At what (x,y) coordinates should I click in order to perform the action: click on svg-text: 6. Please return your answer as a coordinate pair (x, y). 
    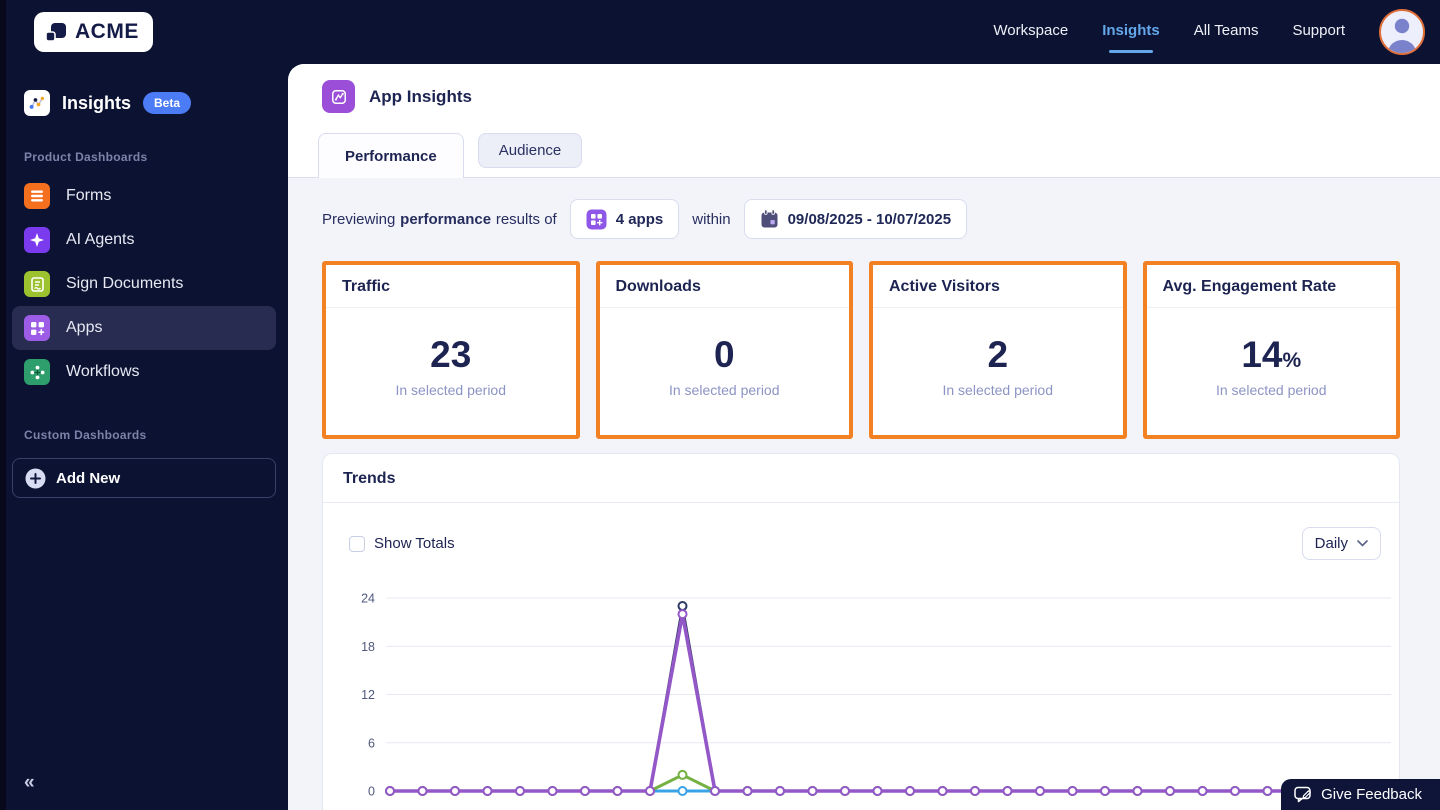
    Looking at the image, I should click on (371, 743).